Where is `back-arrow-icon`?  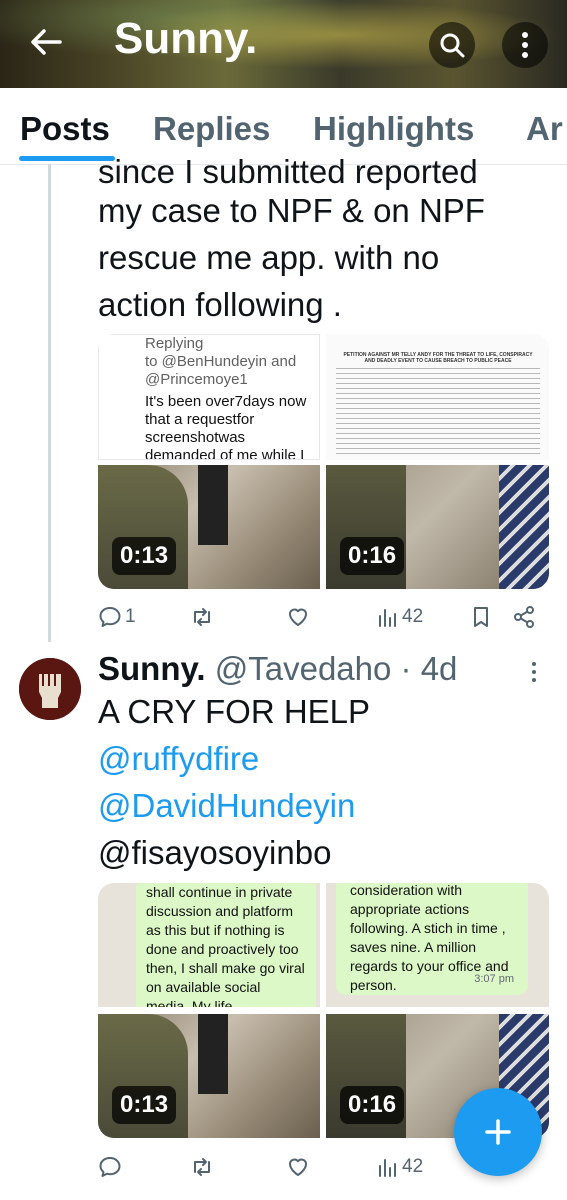
back-arrow-icon is located at coordinates (46, 42).